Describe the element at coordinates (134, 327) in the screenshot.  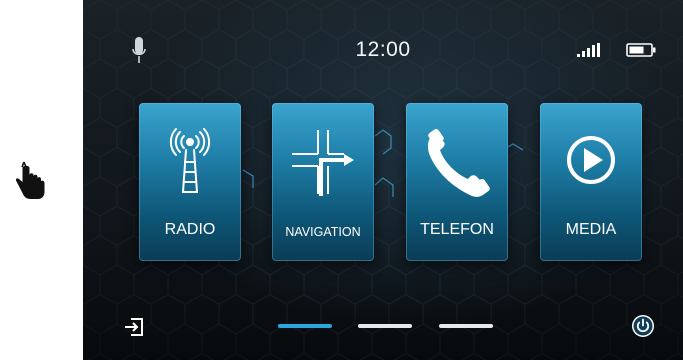
I see `exit-icon` at that location.